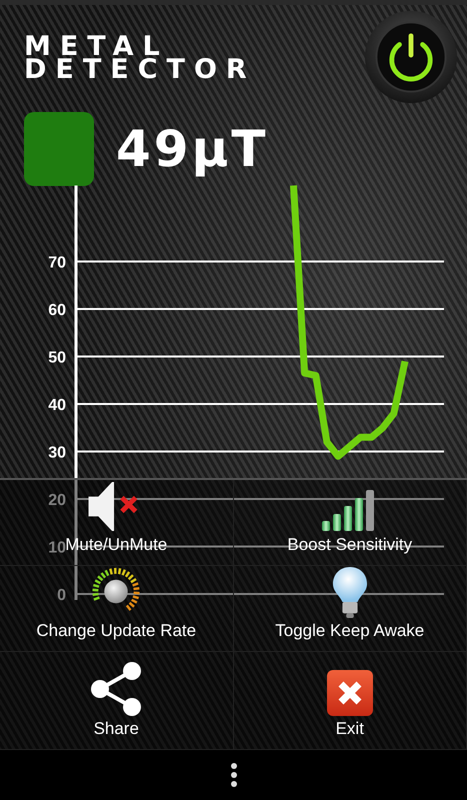  I want to click on menu-item: Toggle Keep Awake, so click(350, 609).